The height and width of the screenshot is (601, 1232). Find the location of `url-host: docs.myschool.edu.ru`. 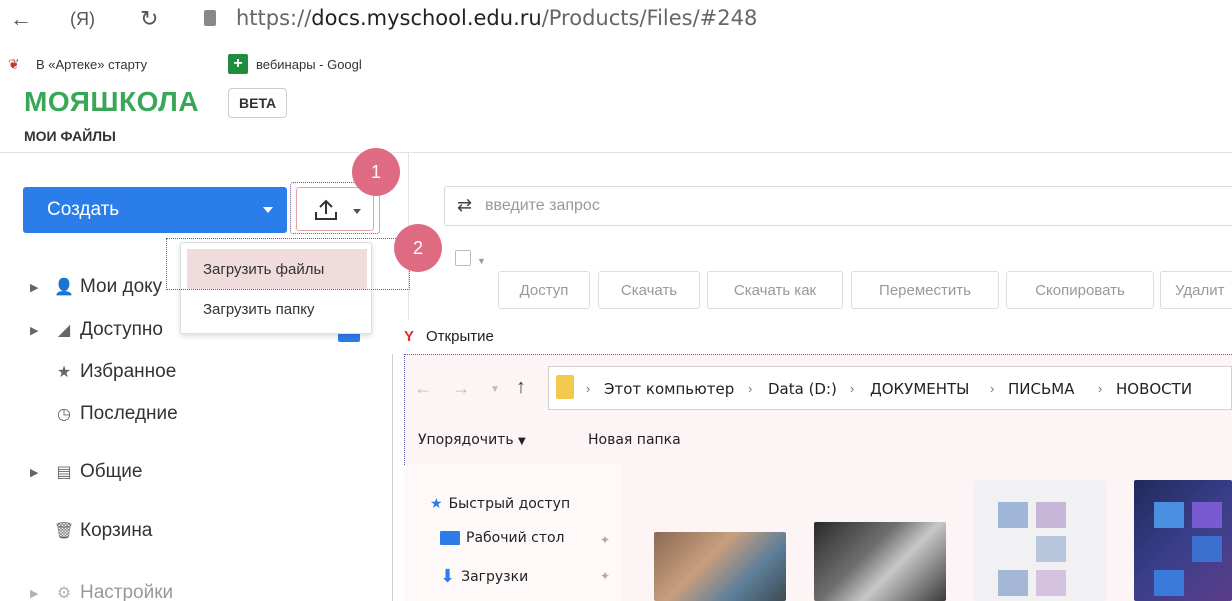

url-host: docs.myschool.edu.ru is located at coordinates (426, 18).